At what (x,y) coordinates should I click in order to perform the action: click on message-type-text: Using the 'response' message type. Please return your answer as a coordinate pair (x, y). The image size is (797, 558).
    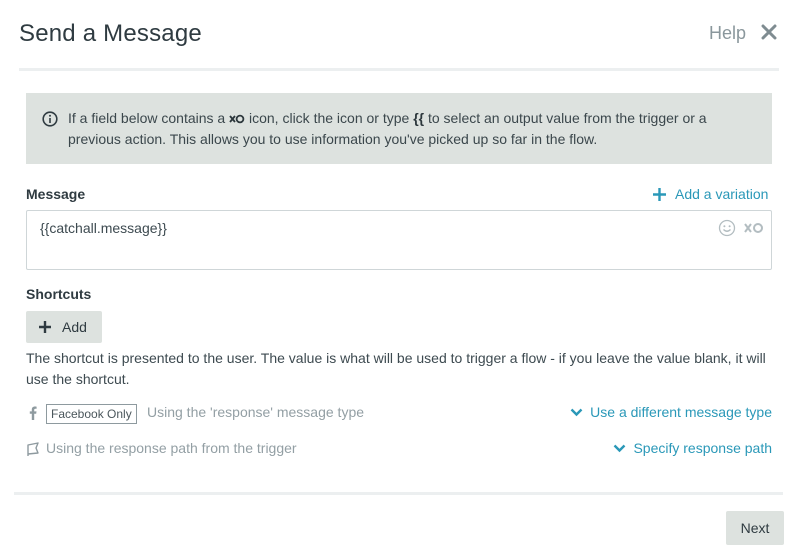
    Looking at the image, I should click on (256, 412).